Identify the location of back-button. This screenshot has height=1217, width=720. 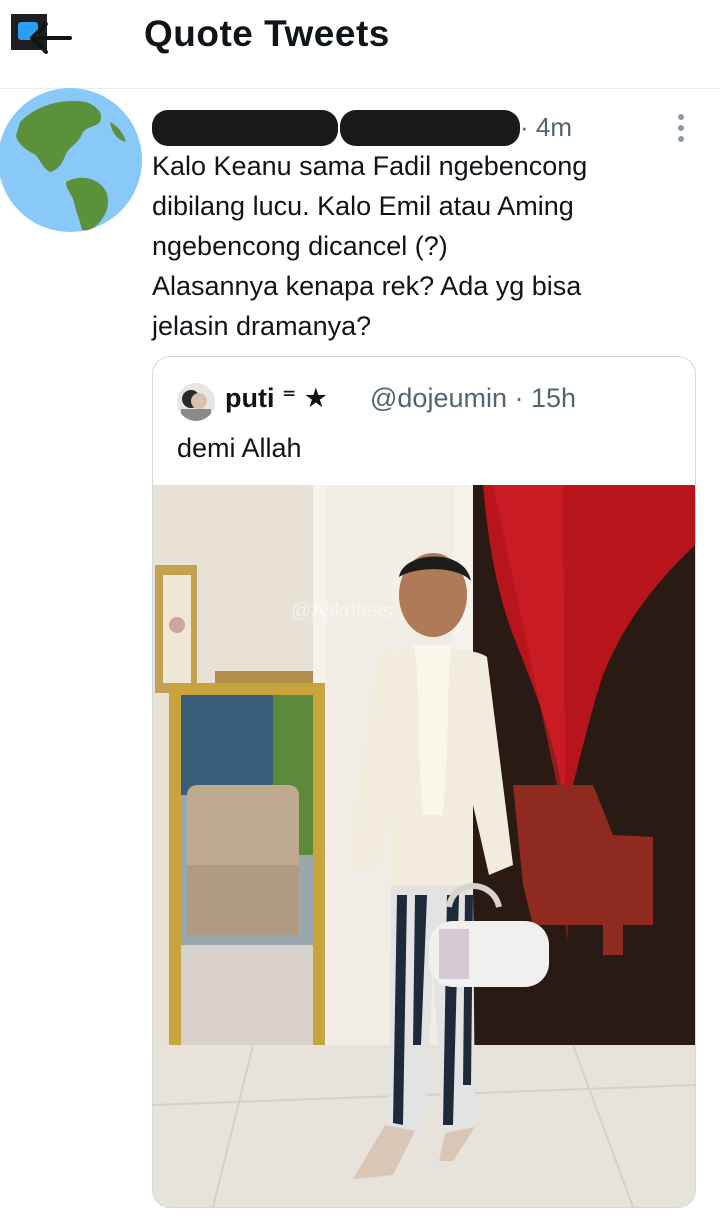
(41, 34).